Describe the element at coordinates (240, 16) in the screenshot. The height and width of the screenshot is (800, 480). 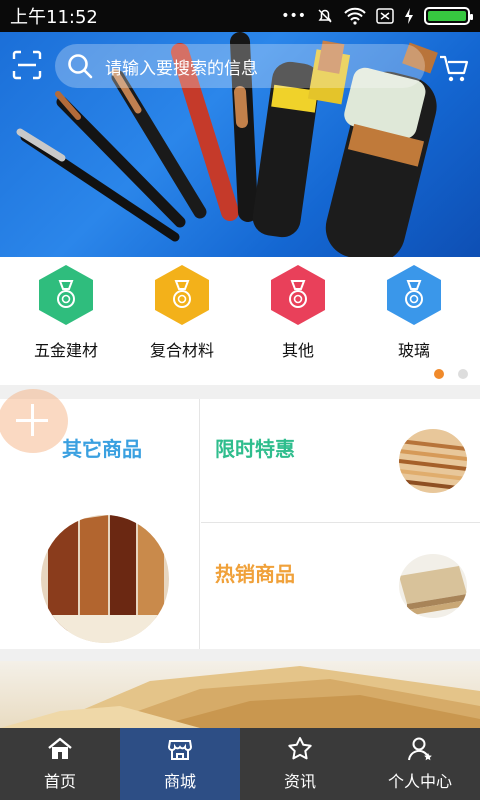
I see `status-bar: 上午11:52 •••` at that location.